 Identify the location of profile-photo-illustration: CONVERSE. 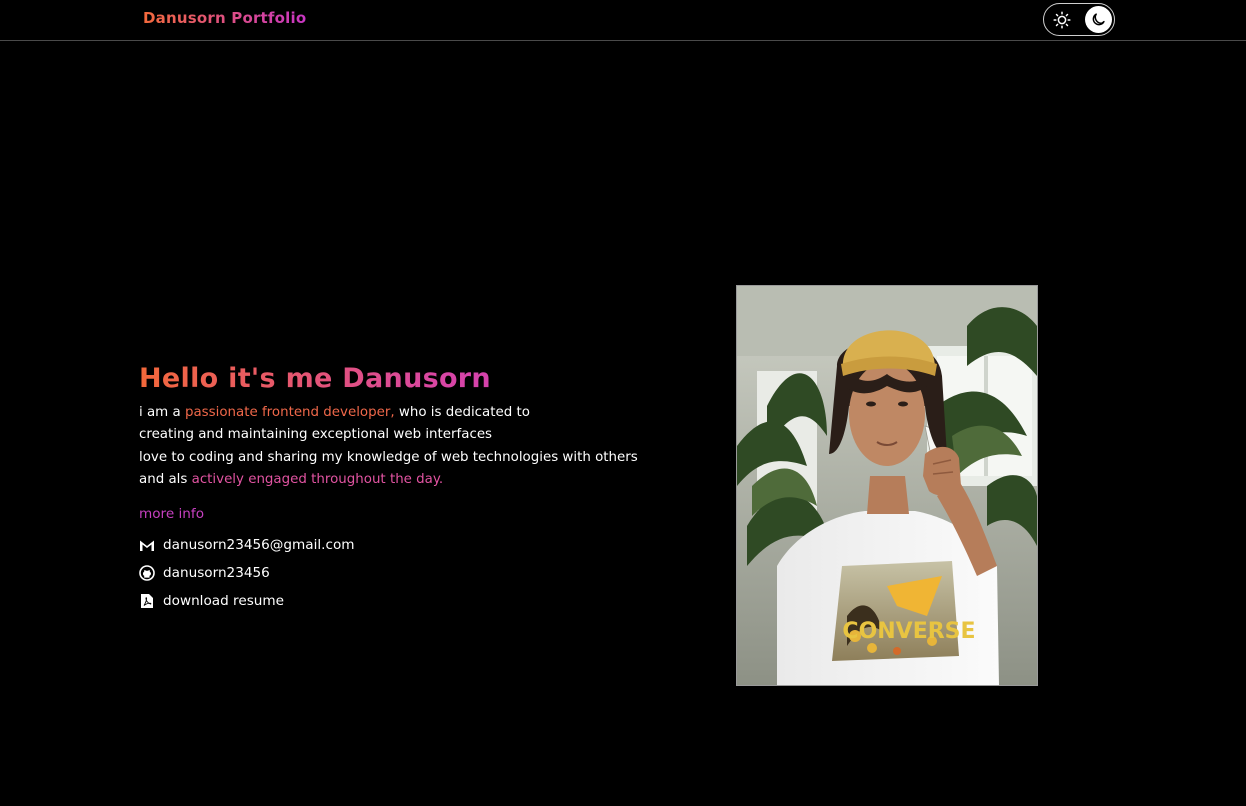
(887, 485).